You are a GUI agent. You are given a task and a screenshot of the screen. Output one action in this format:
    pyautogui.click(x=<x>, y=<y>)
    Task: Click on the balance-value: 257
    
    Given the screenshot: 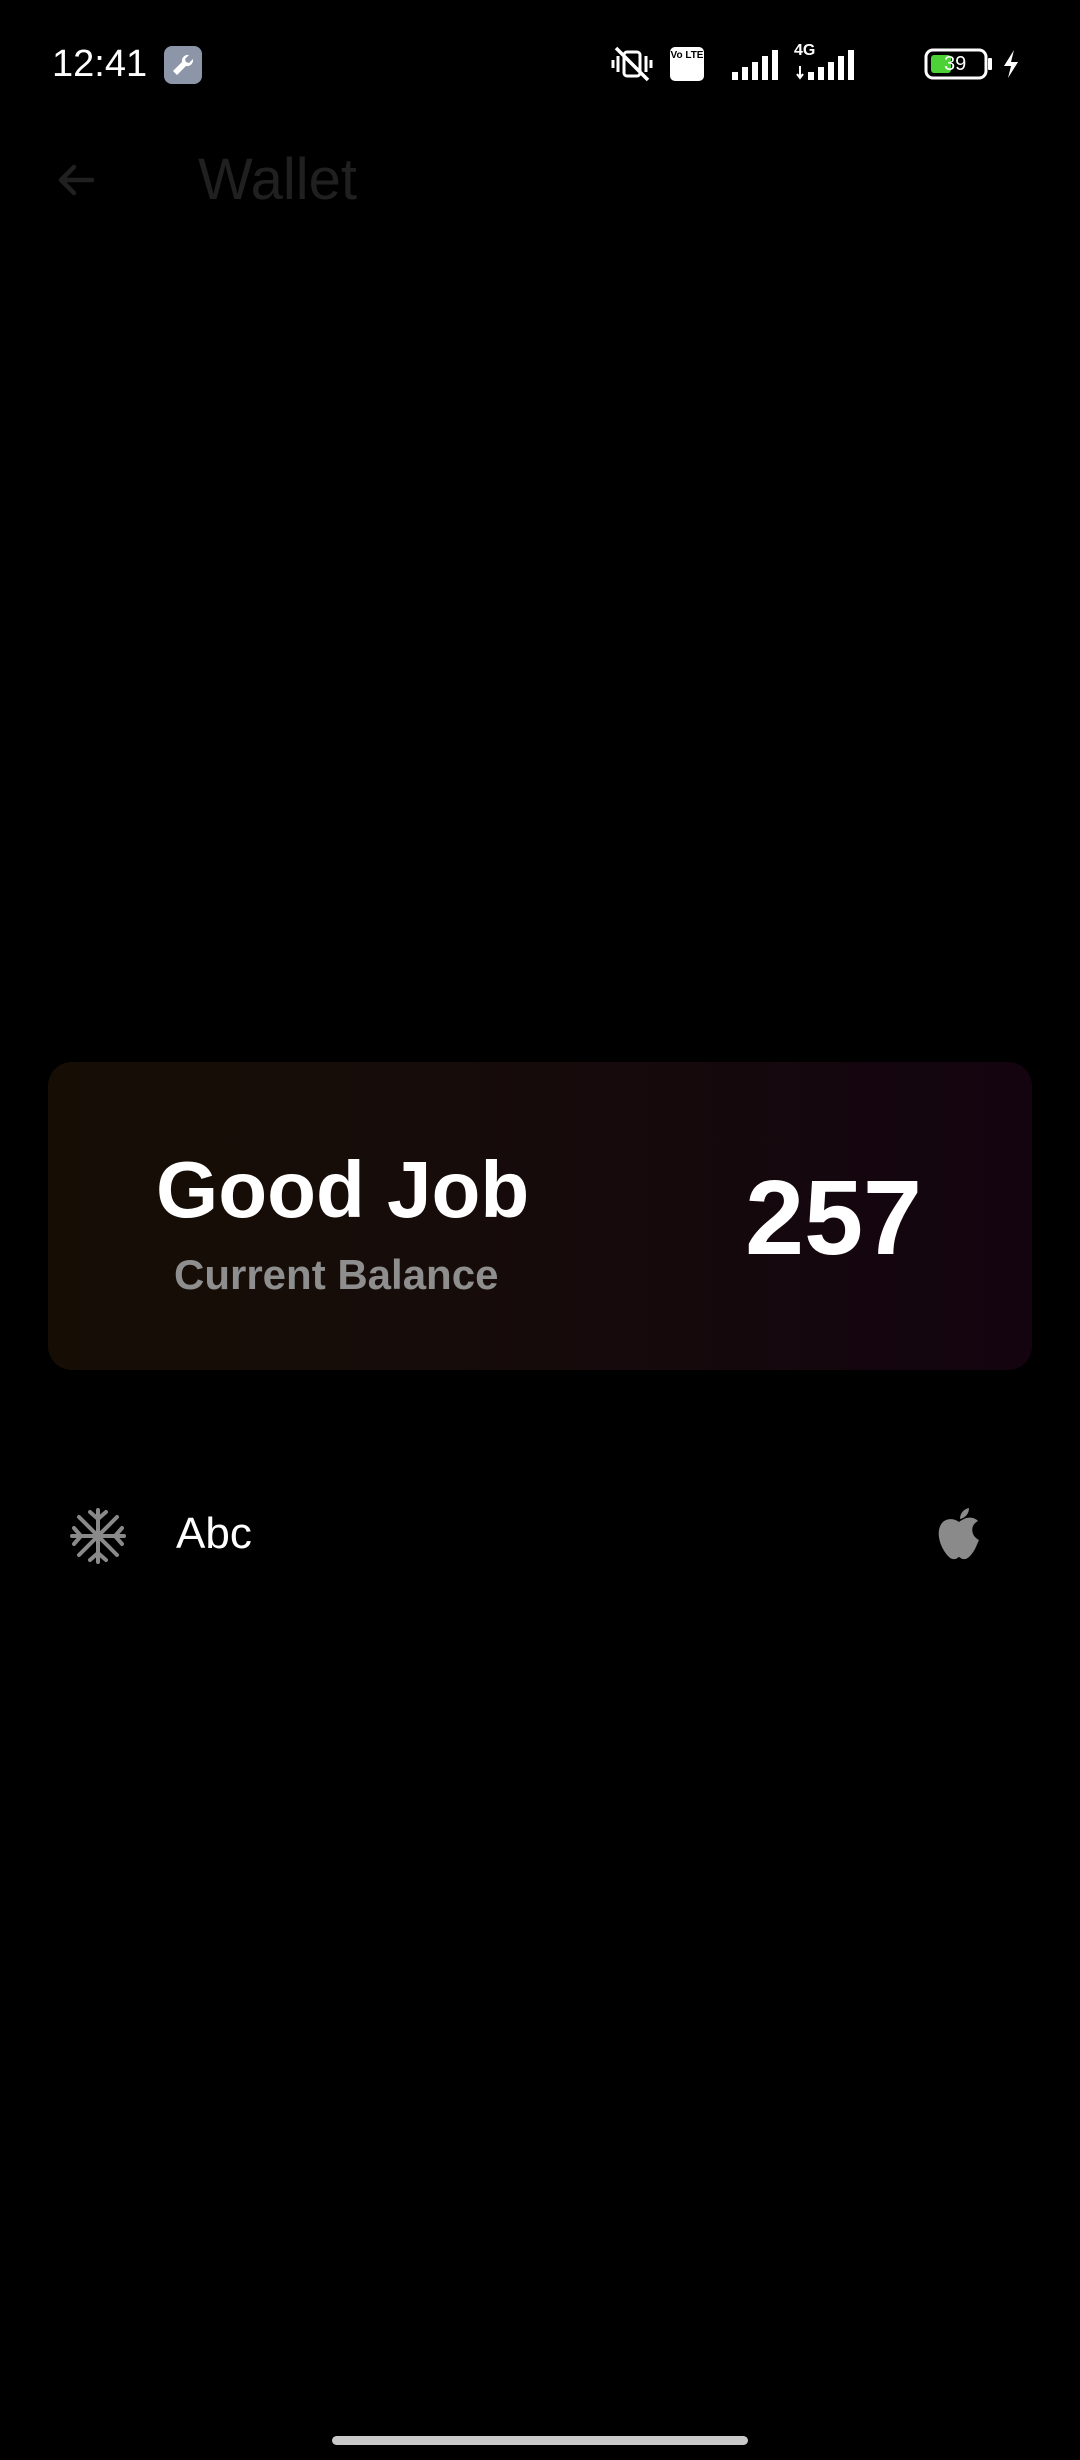 What is the action you would take?
    pyautogui.click(x=833, y=1218)
    